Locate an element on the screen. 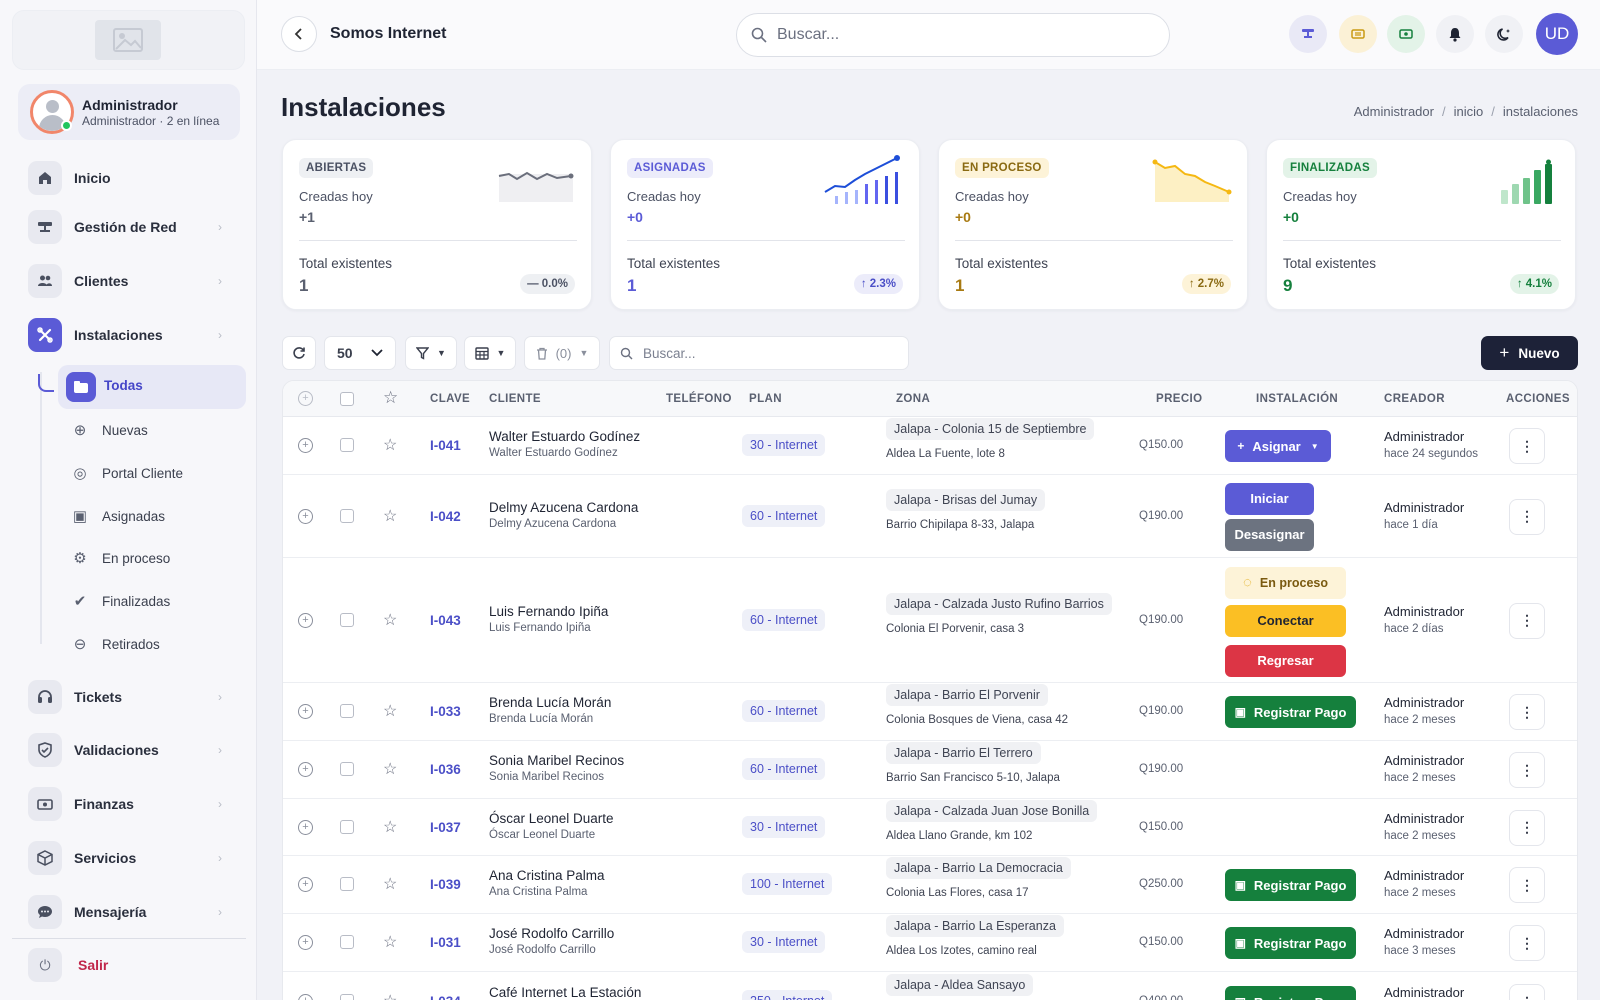  column-header-zona: ZONA is located at coordinates (913, 399).